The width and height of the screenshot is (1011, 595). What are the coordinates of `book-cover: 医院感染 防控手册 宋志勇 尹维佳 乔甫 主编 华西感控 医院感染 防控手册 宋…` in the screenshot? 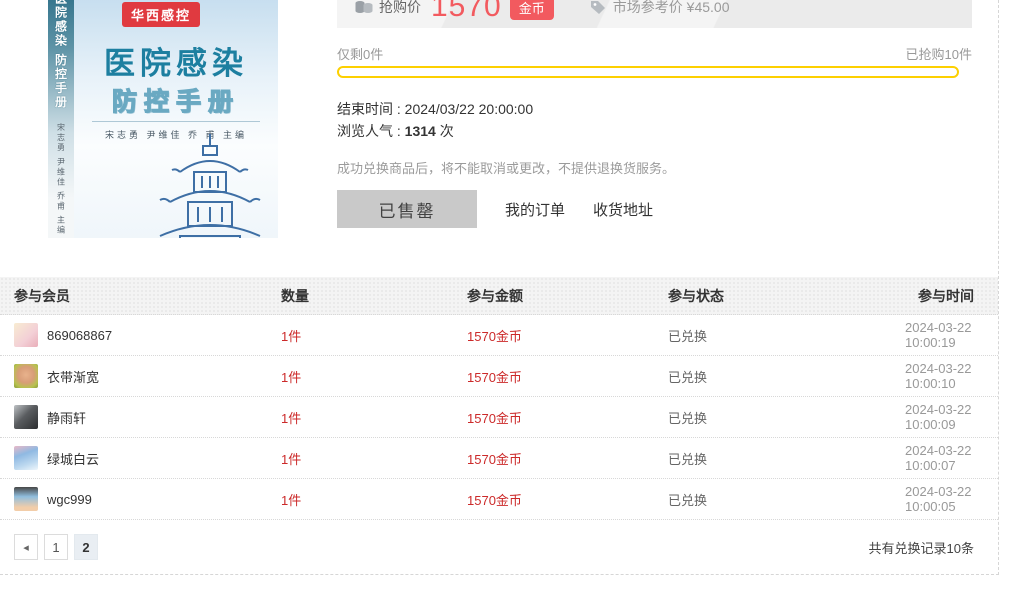 It's located at (163, 119).